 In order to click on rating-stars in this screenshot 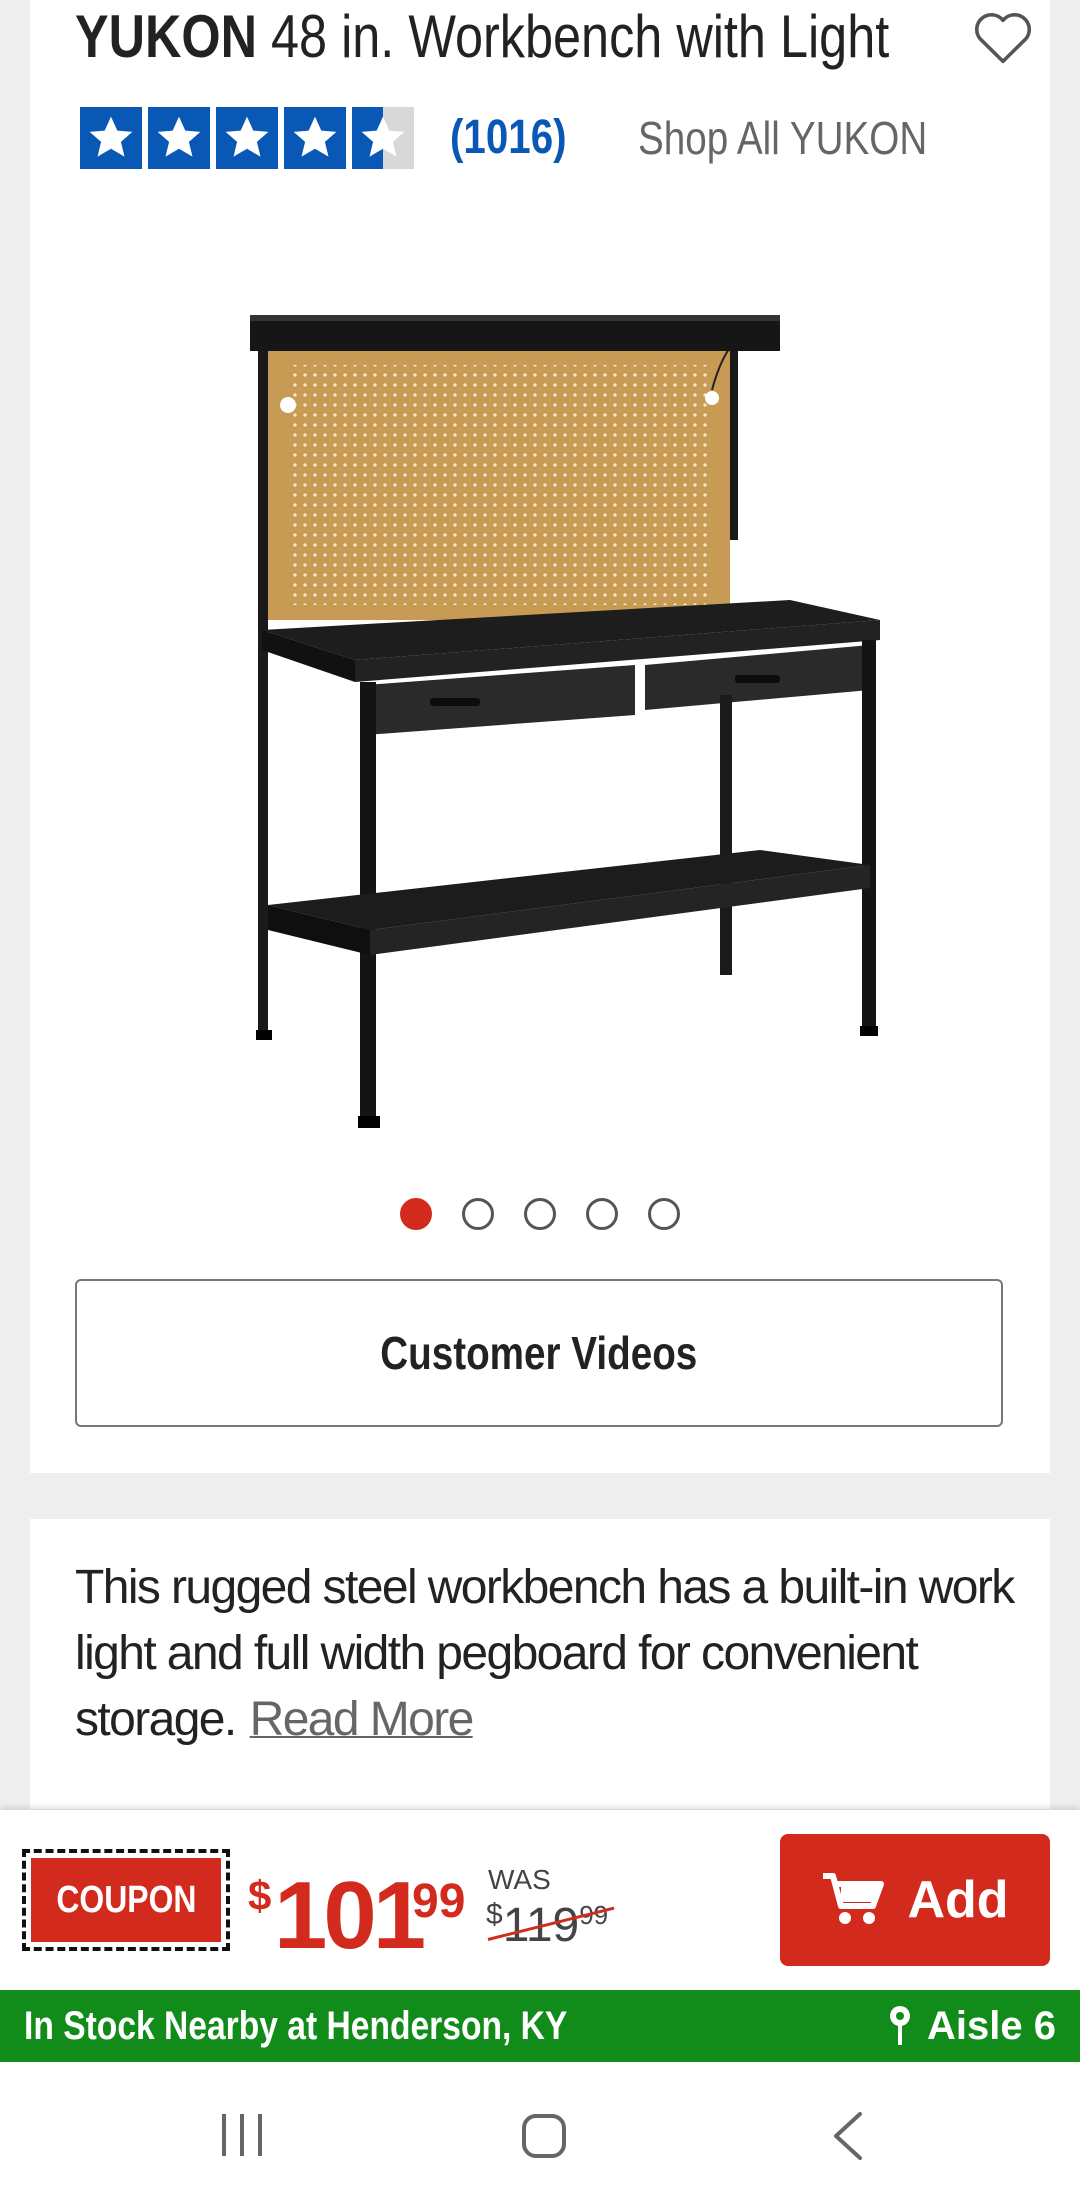, I will do `click(247, 138)`.